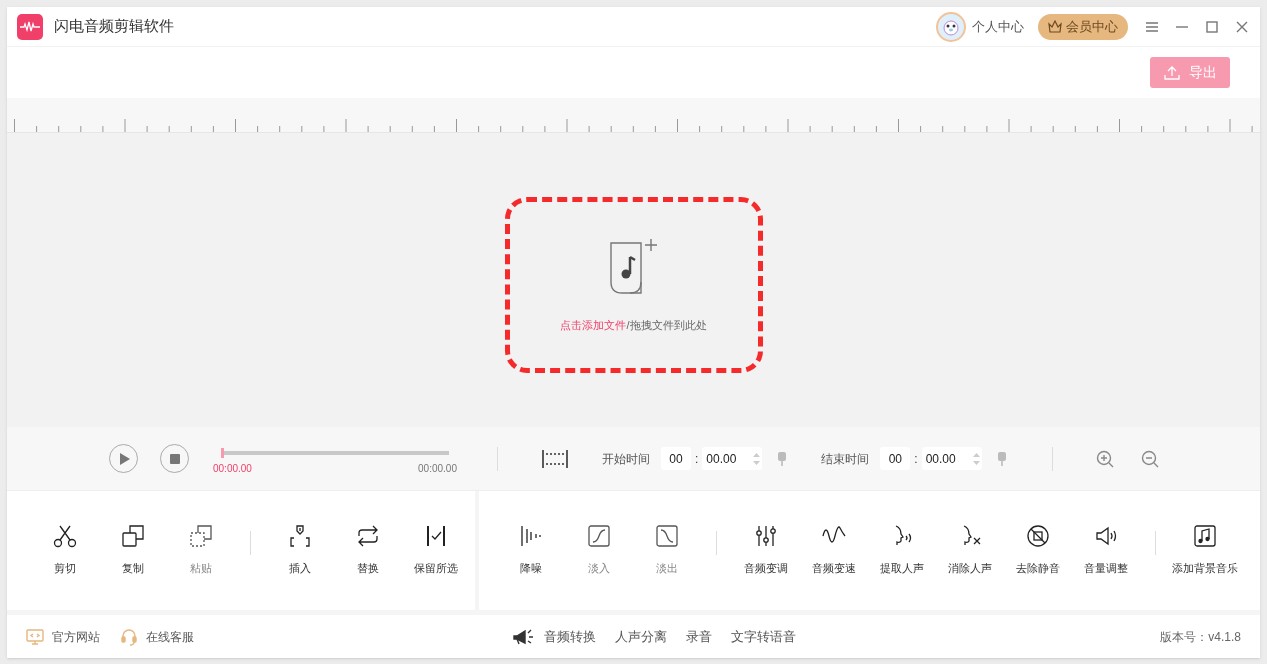  What do you see at coordinates (300, 536) in the screenshot?
I see `insert-icon` at bounding box center [300, 536].